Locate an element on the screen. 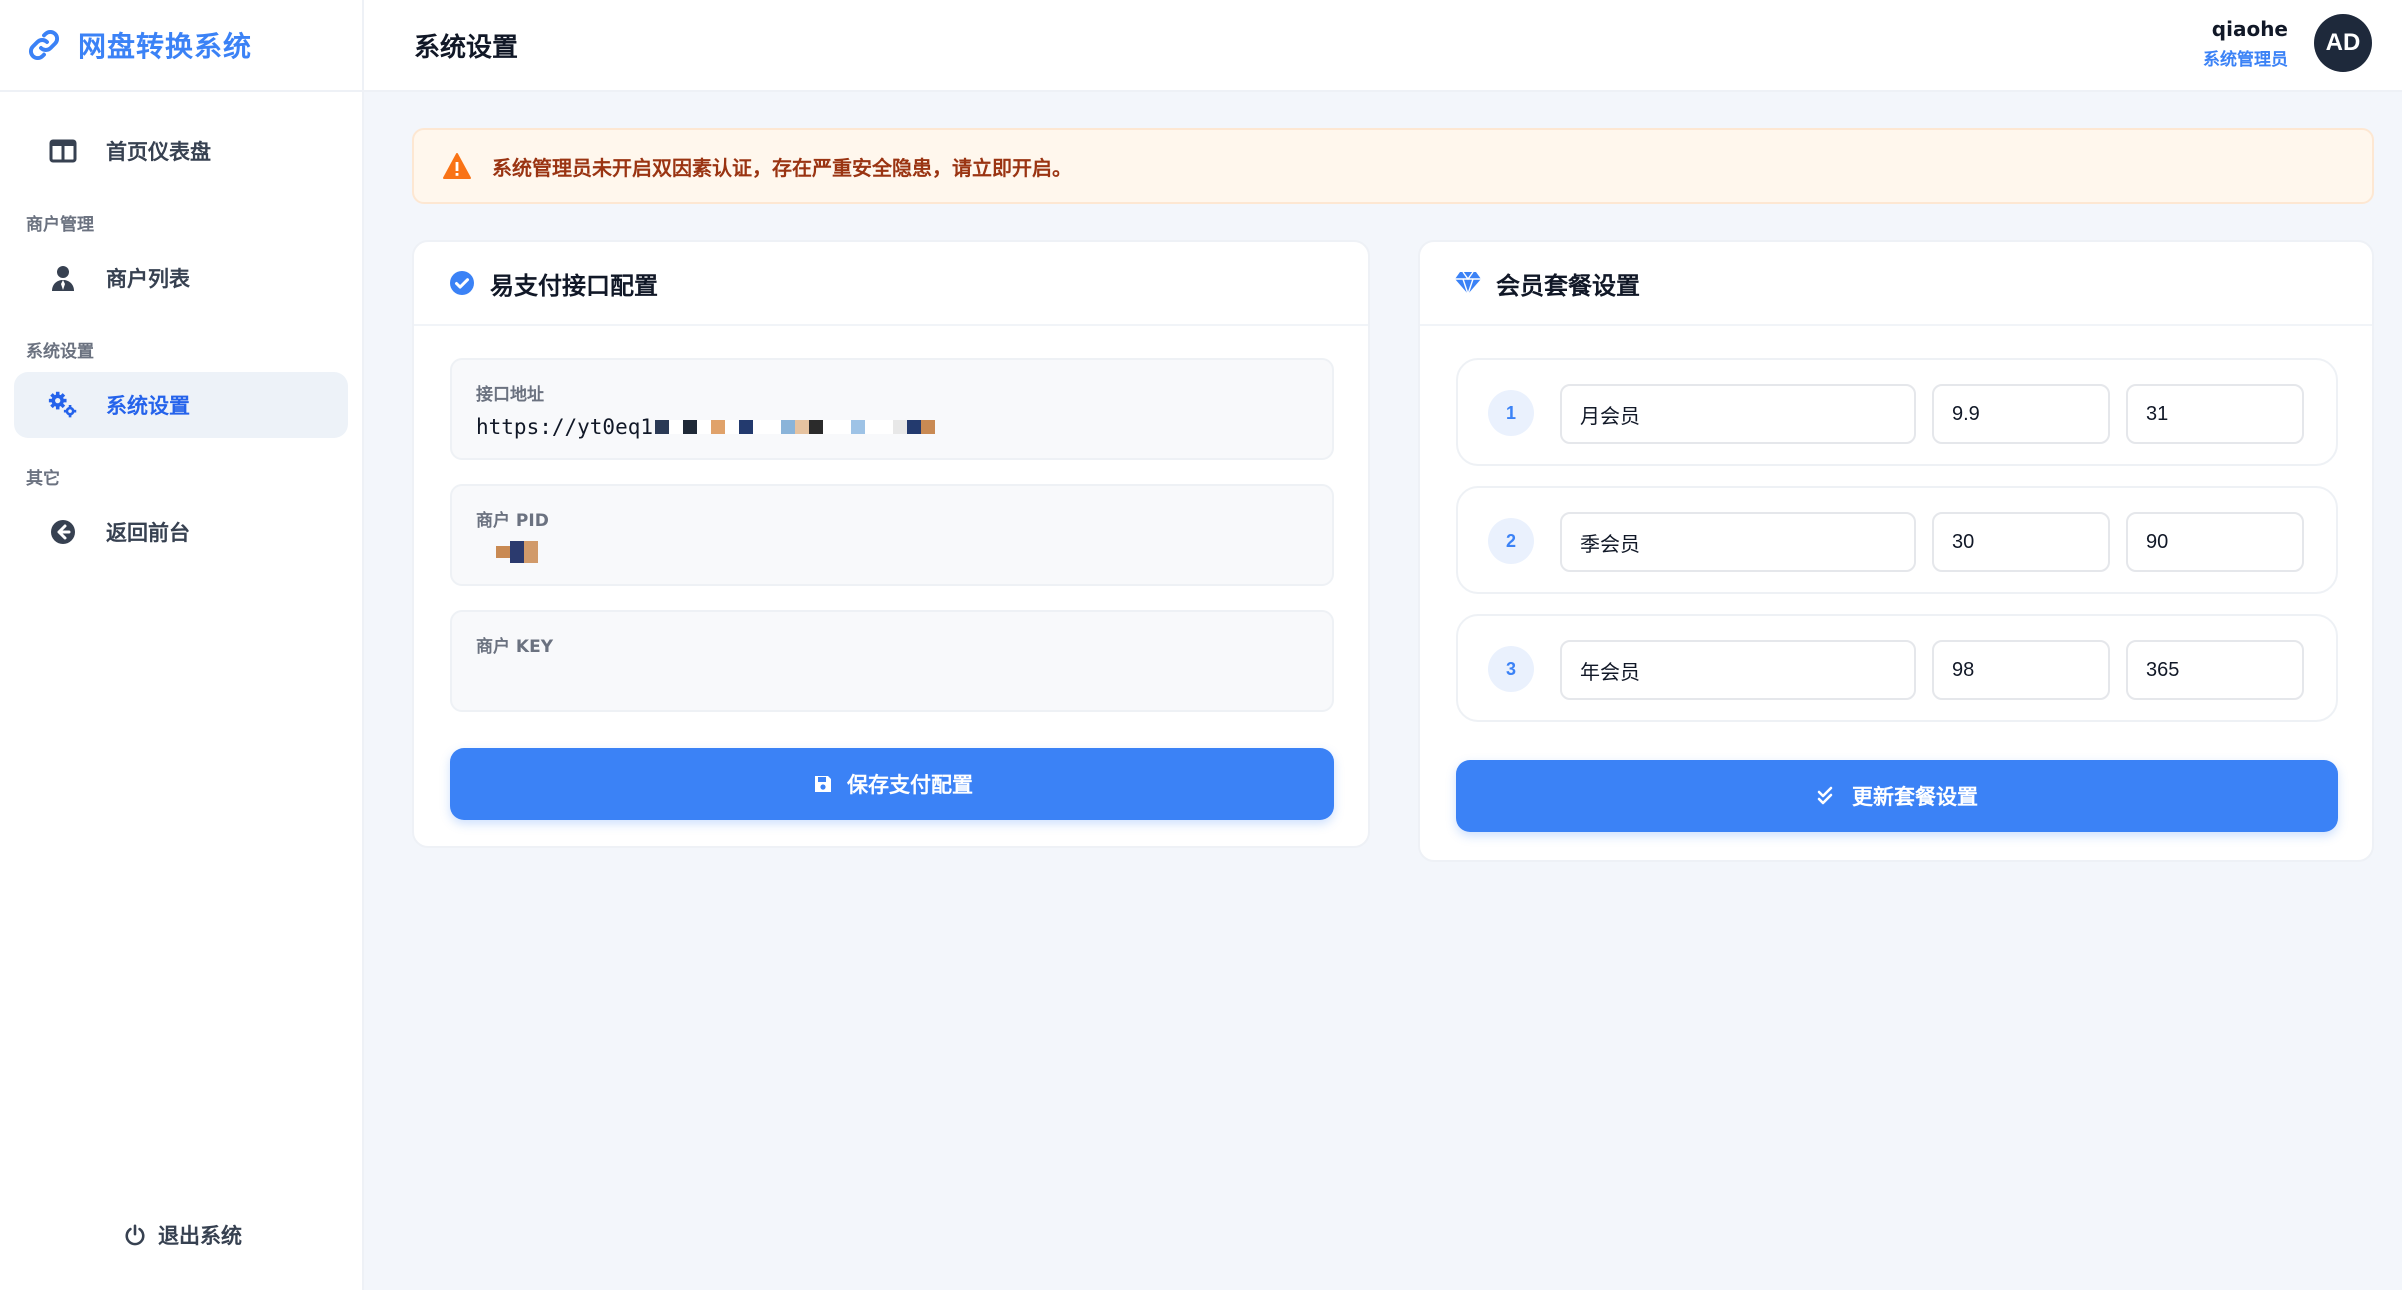 The image size is (2402, 1290). sidebar-item-label: 系统设置 is located at coordinates (148, 406).